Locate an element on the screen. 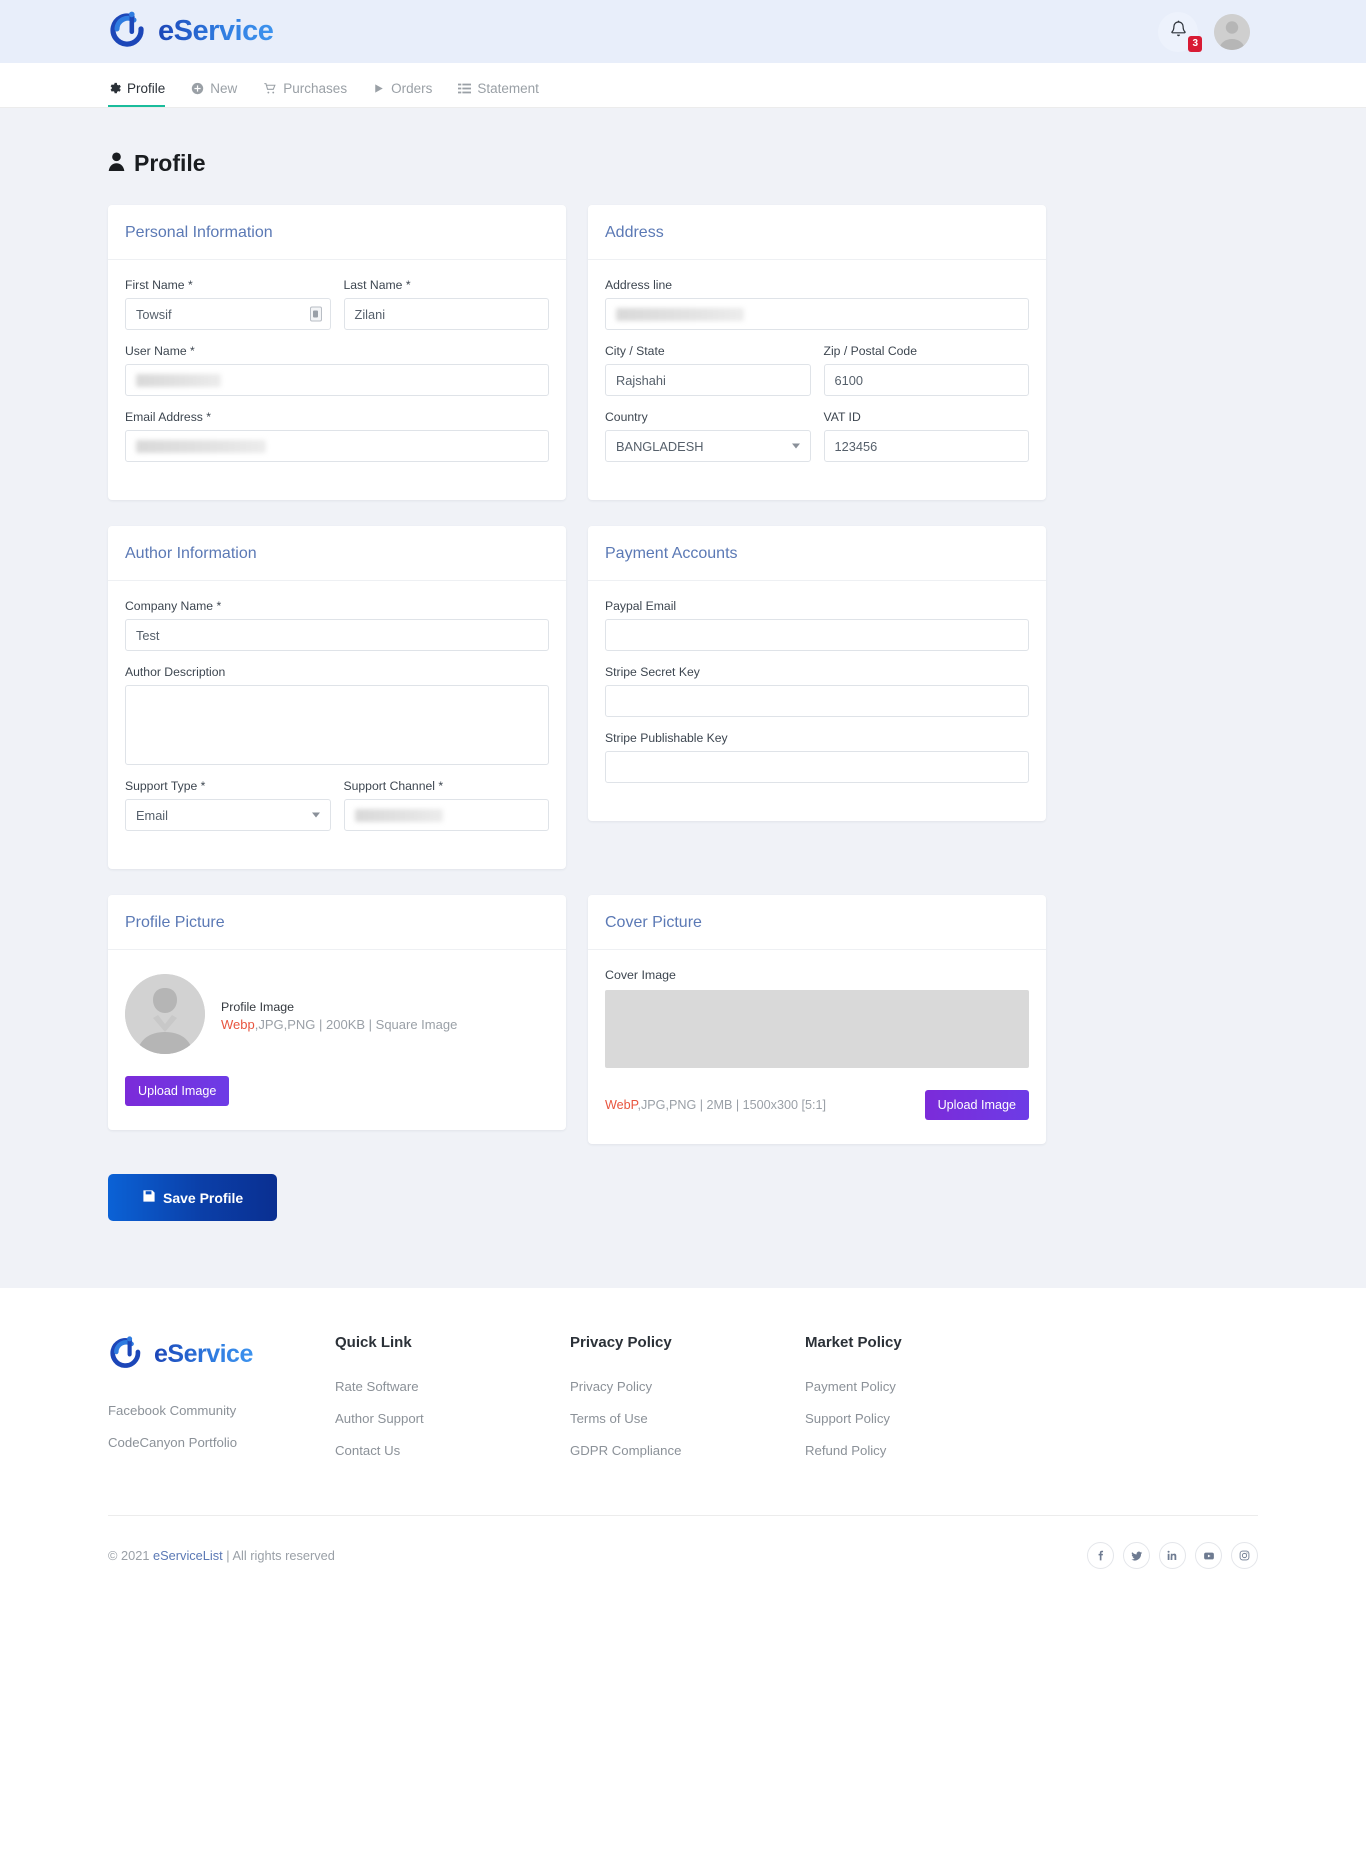 This screenshot has height=1859, width=1366. copyright-brand-link: eServiceList is located at coordinates (188, 1555).